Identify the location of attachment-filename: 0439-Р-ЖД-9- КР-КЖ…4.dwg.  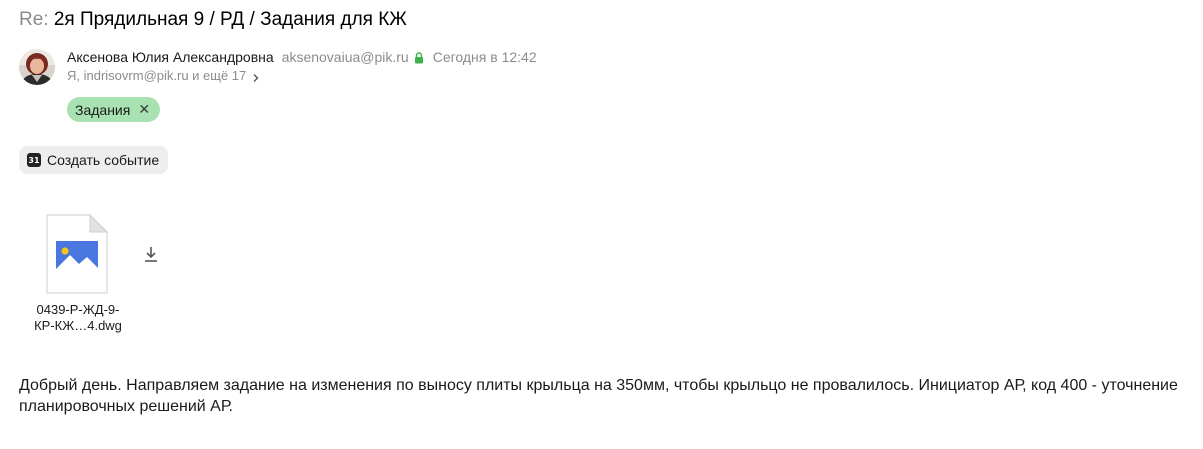
(78, 318).